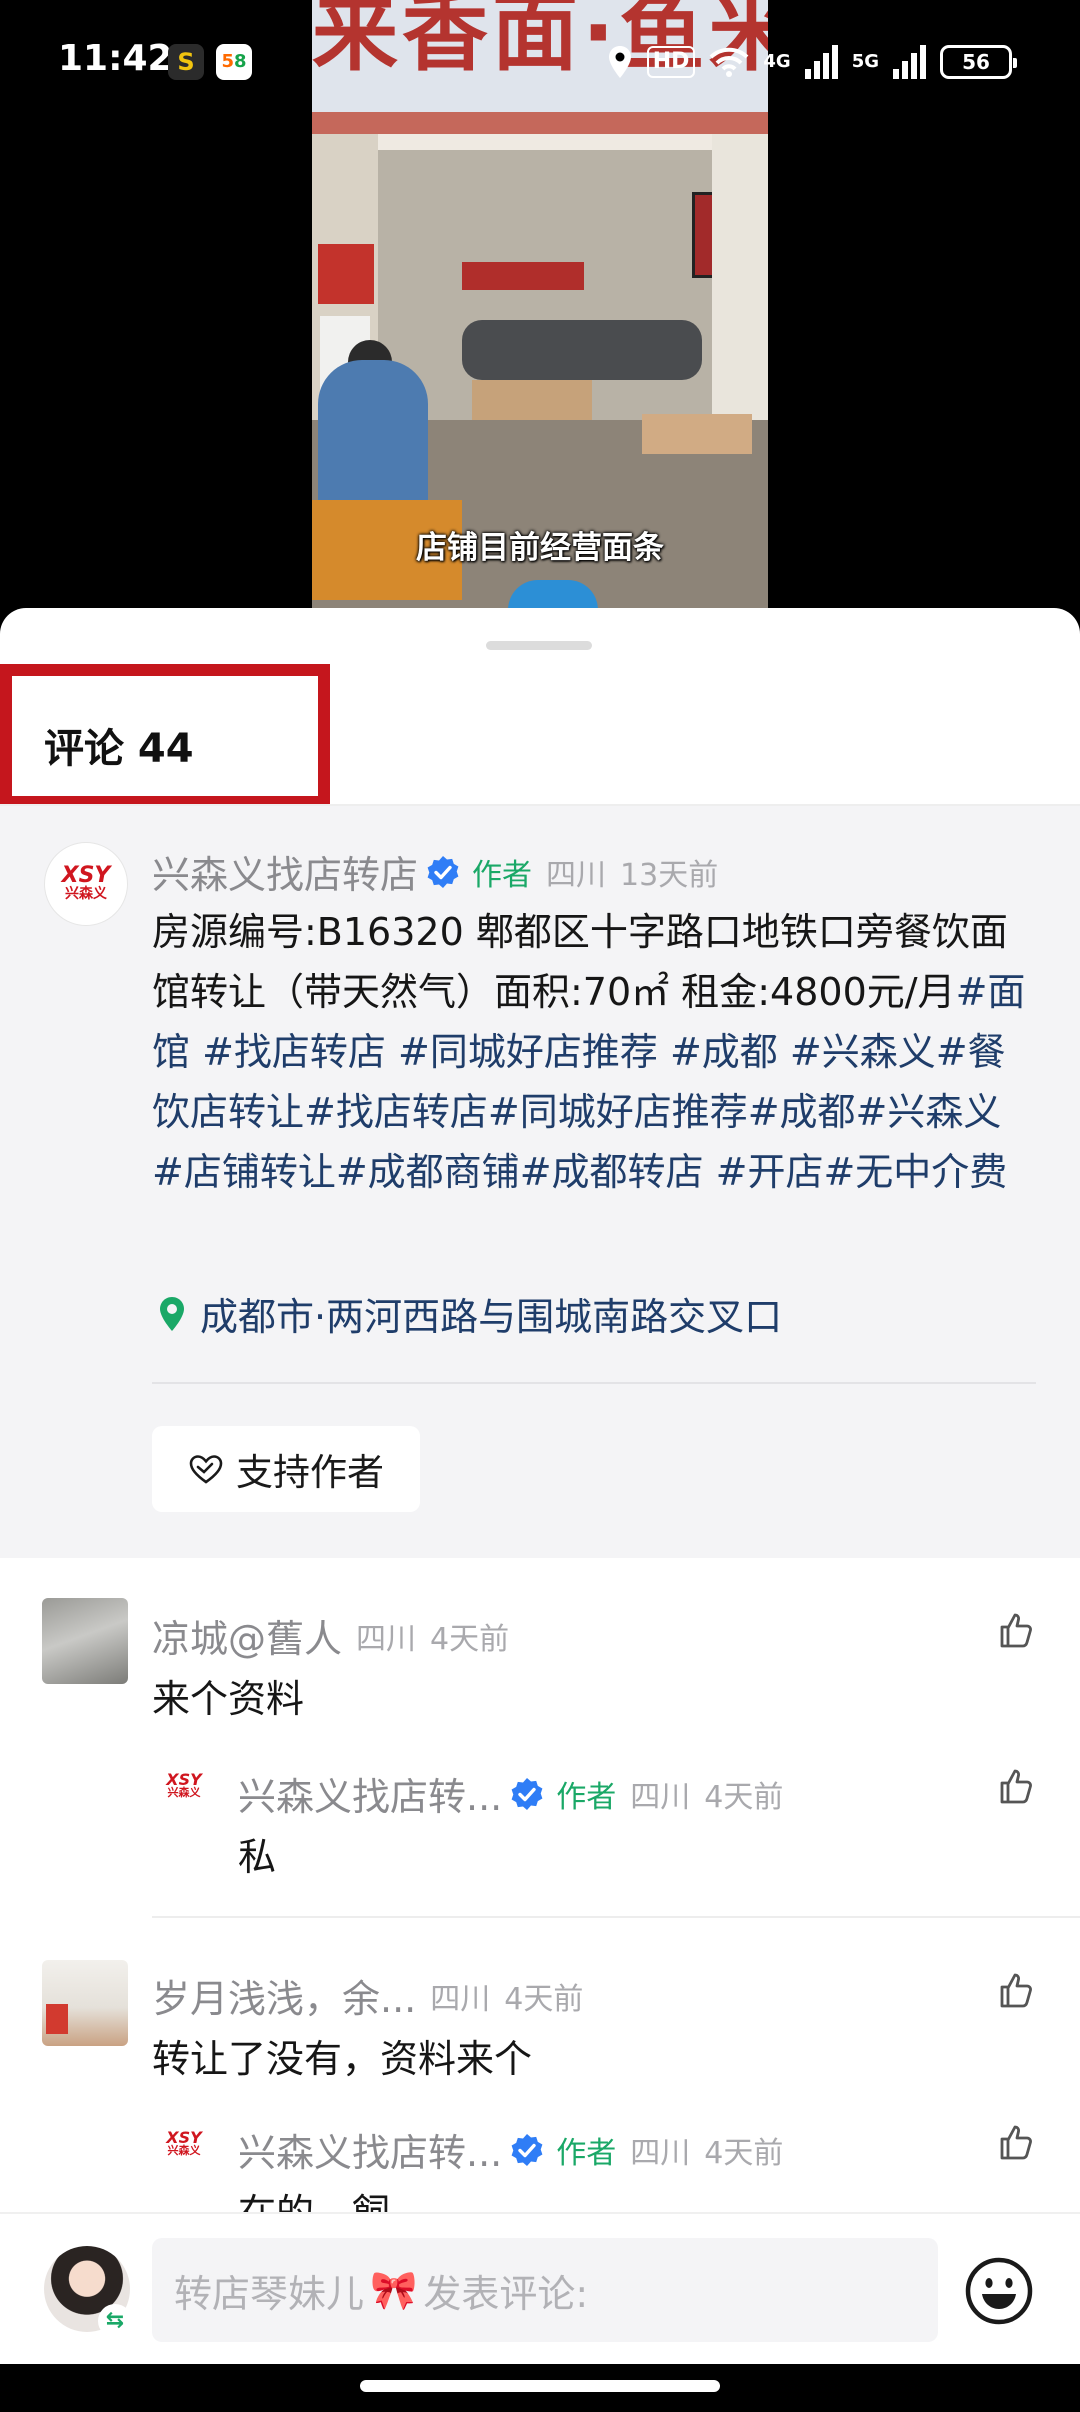 This screenshot has width=1080, height=2412. Describe the element at coordinates (729, 62) in the screenshot. I see `wifi-icon` at that location.